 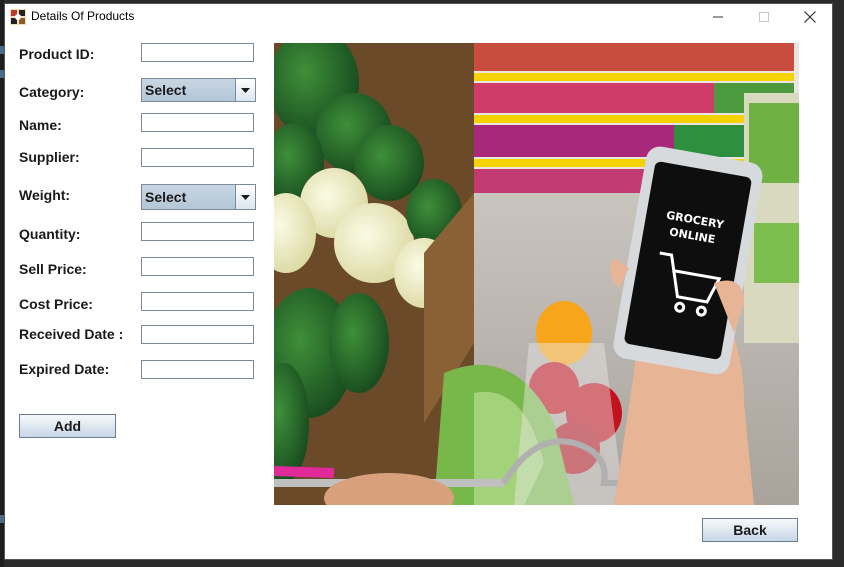 What do you see at coordinates (67, 426) in the screenshot?
I see `add-button: Add` at bounding box center [67, 426].